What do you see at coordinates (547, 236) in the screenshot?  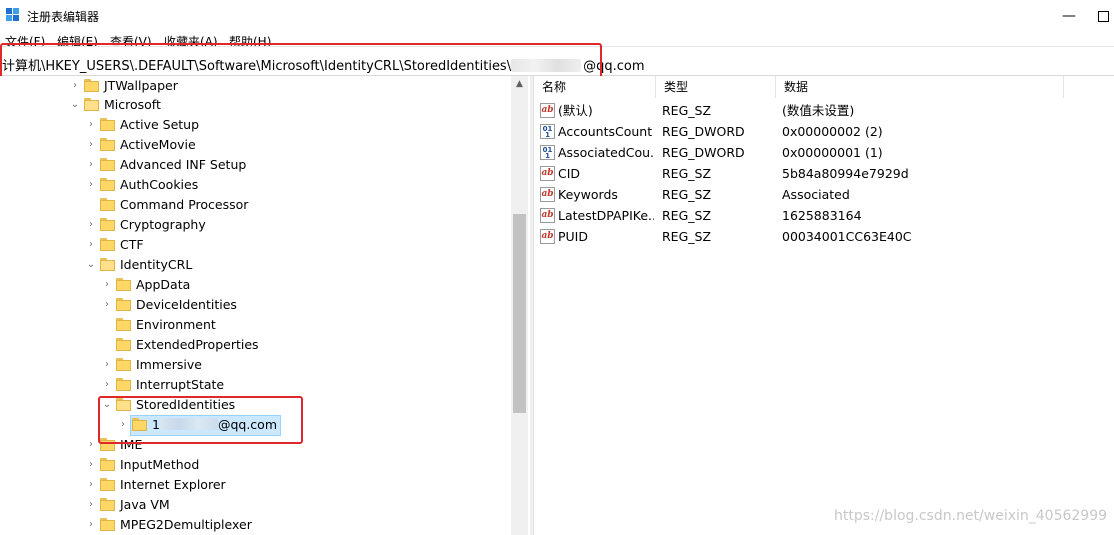 I see `string-value-icon: ab` at bounding box center [547, 236].